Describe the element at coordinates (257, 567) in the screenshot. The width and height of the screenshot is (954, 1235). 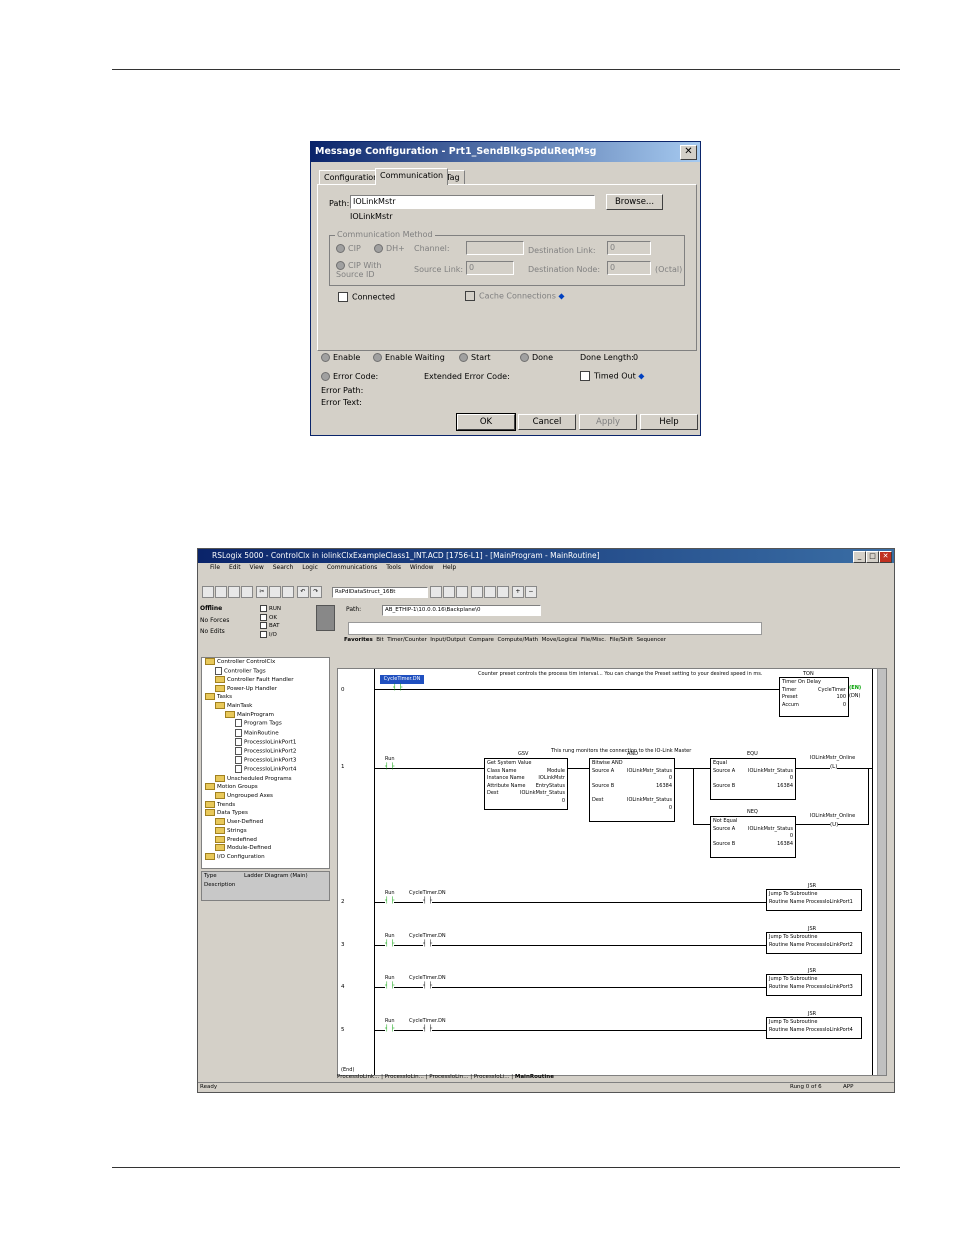
I see `menu-view: View` at that location.